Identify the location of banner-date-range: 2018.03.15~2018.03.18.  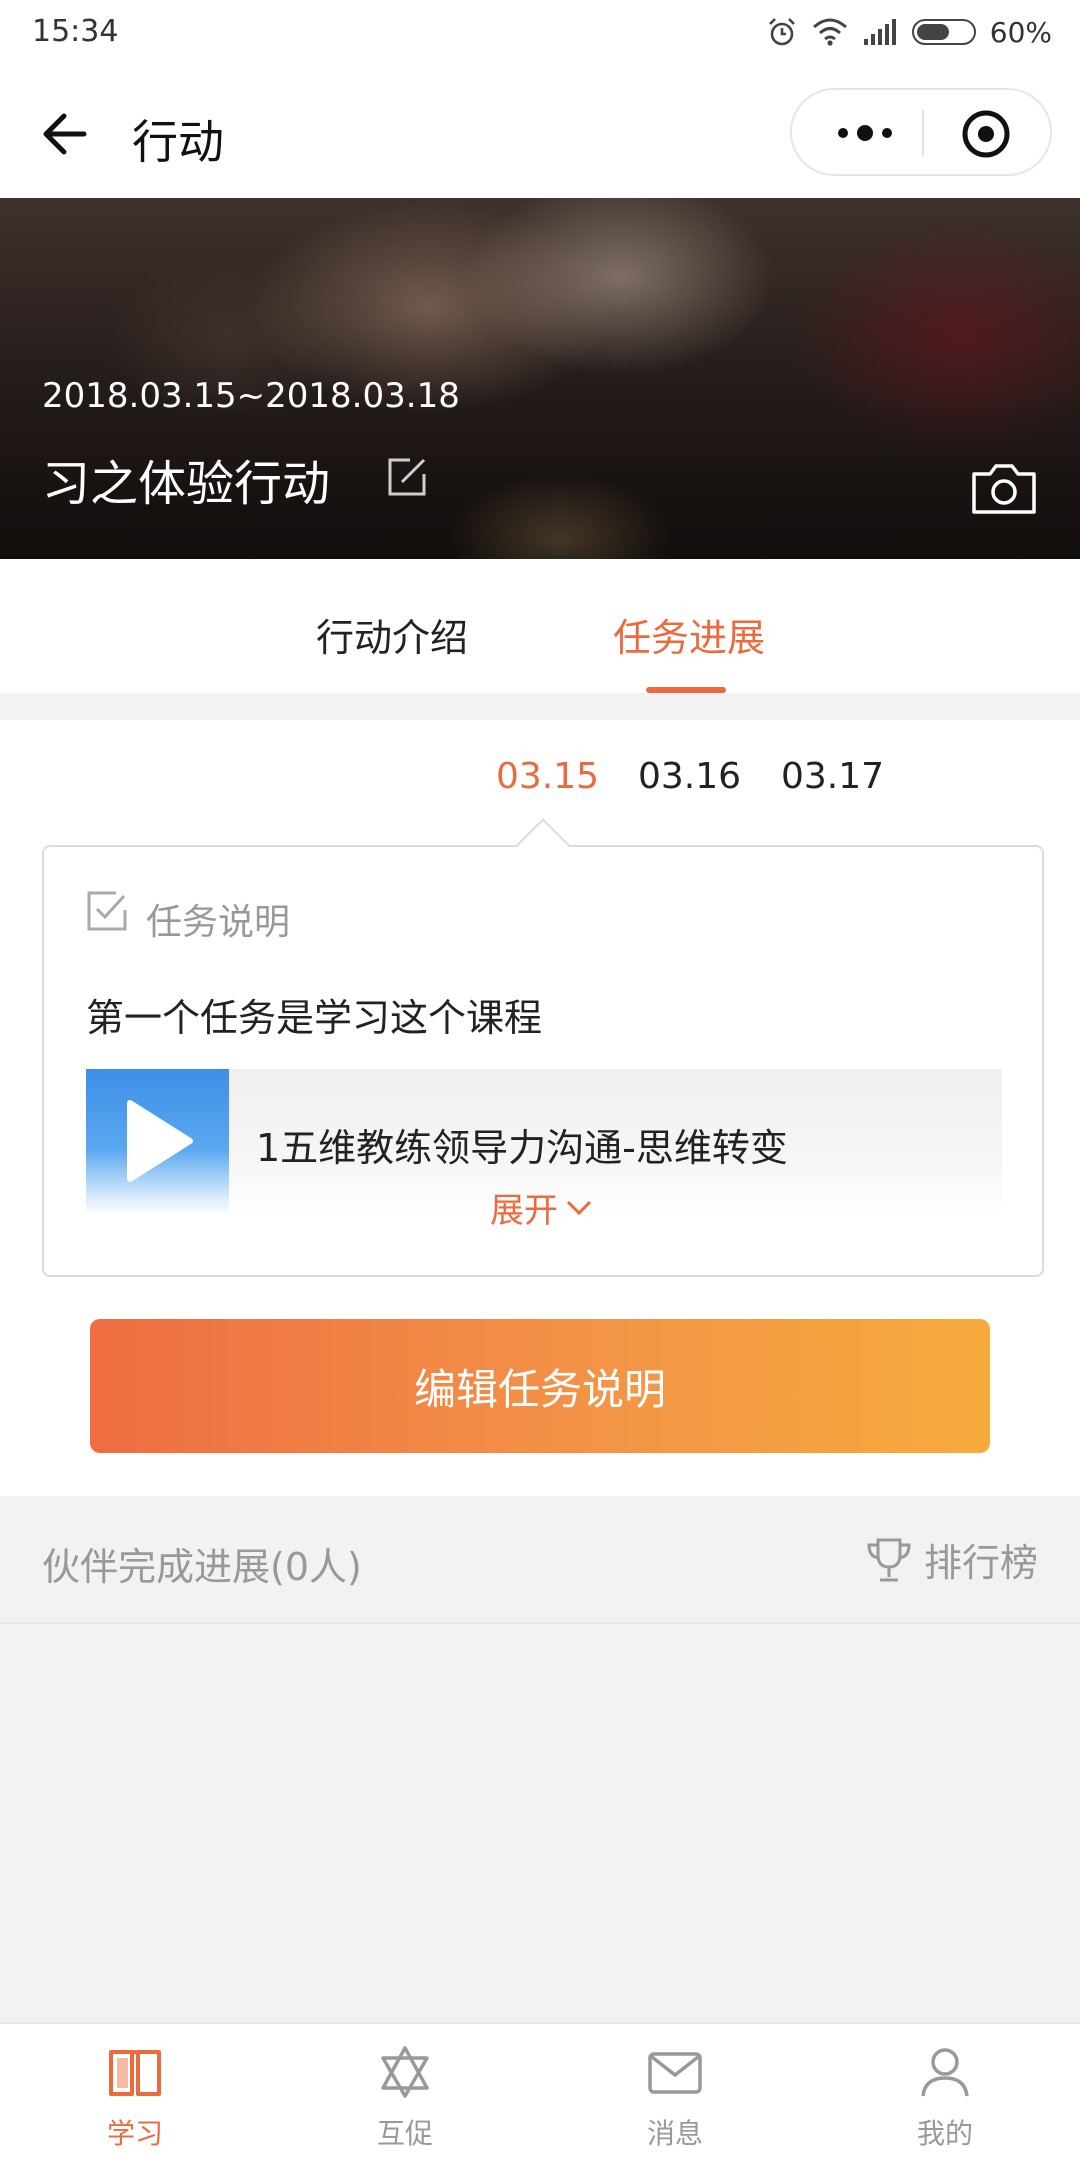
(251, 396).